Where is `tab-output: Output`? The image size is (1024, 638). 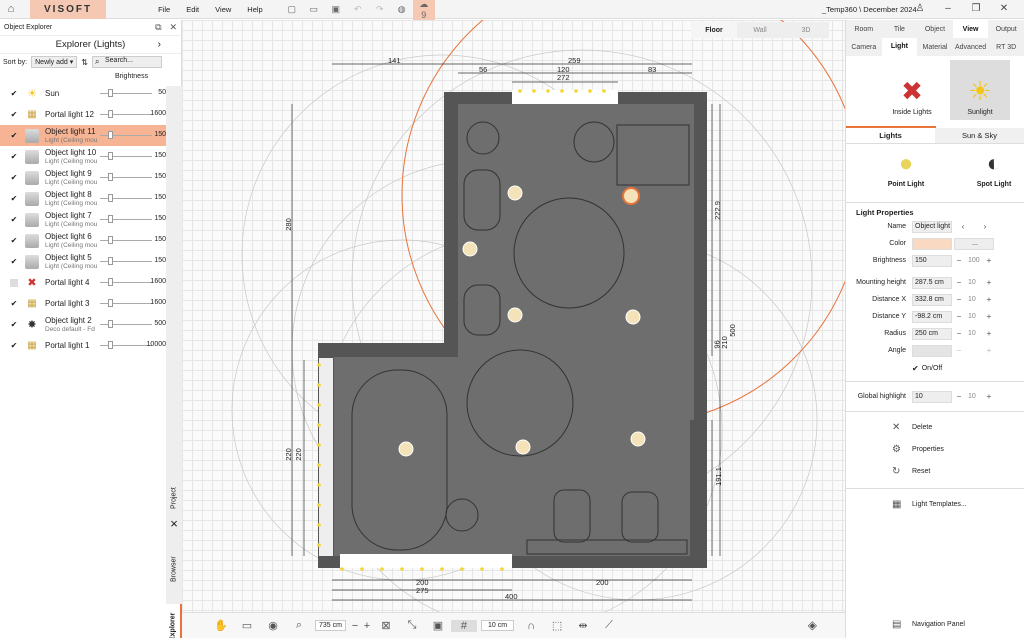 tab-output: Output is located at coordinates (1006, 29).